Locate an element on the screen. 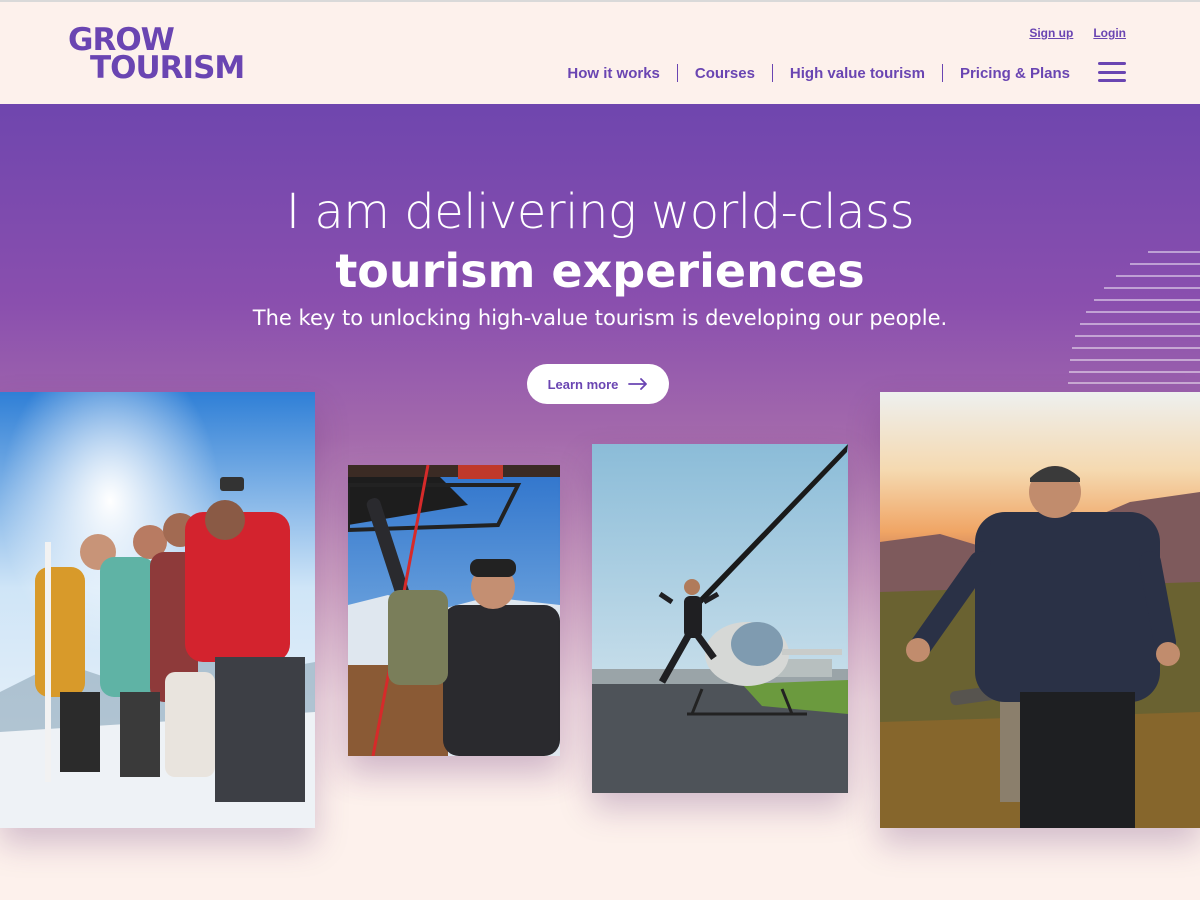  account-links: Sign up Login is located at coordinates (1077, 33).